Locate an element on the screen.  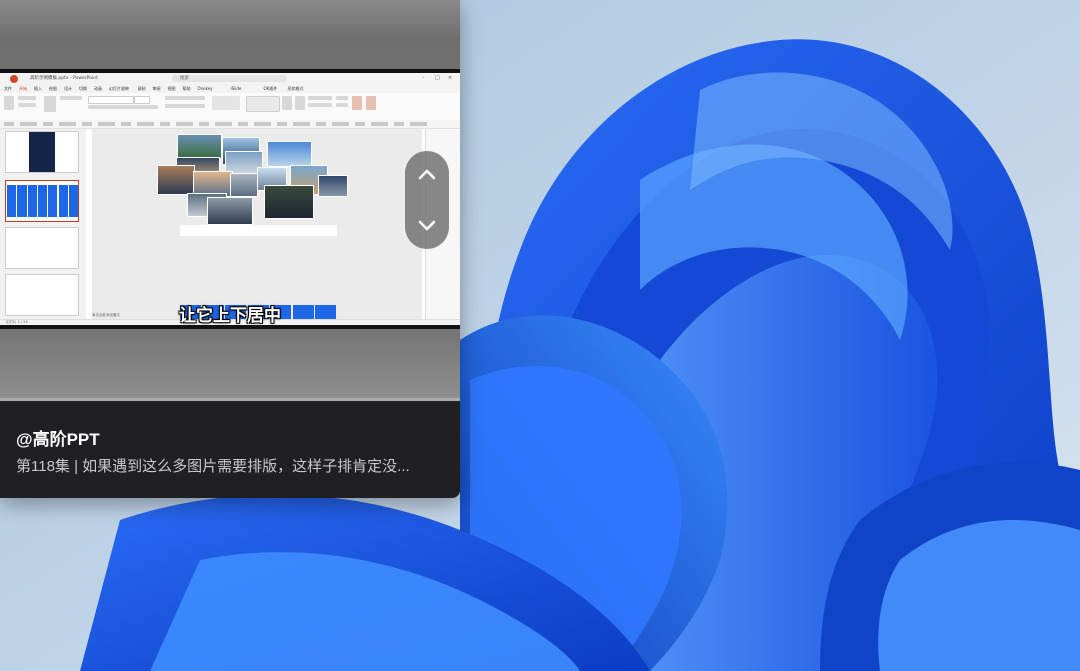
minimize-icon: – is located at coordinates (423, 78).